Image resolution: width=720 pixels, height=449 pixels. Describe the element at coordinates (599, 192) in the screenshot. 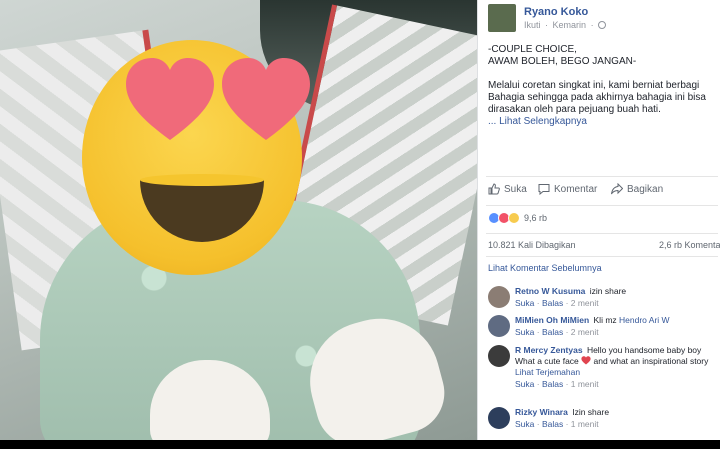

I see `action-bar: Suka Komentar Bagikan` at that location.